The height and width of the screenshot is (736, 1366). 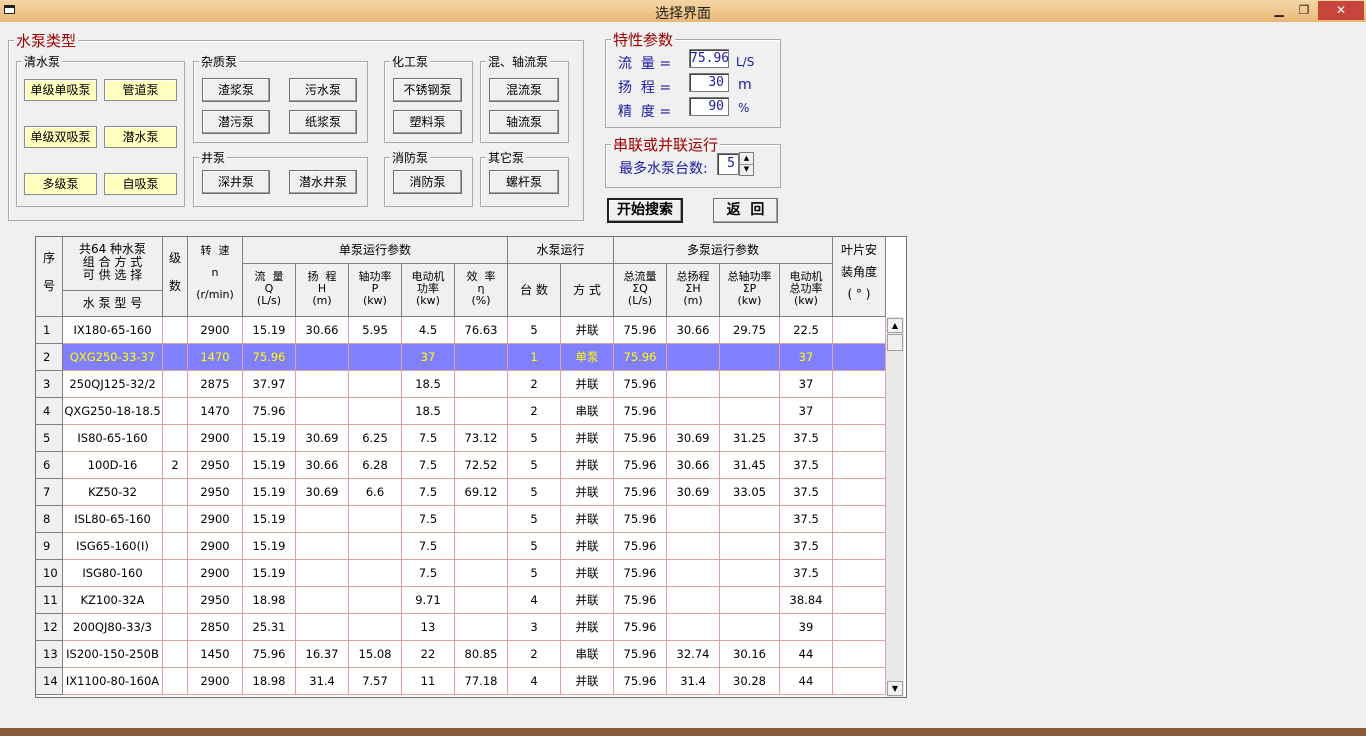 What do you see at coordinates (640, 290) in the screenshot?
I see `header-total-flow: 总流量 ΣQ (L/s)` at bounding box center [640, 290].